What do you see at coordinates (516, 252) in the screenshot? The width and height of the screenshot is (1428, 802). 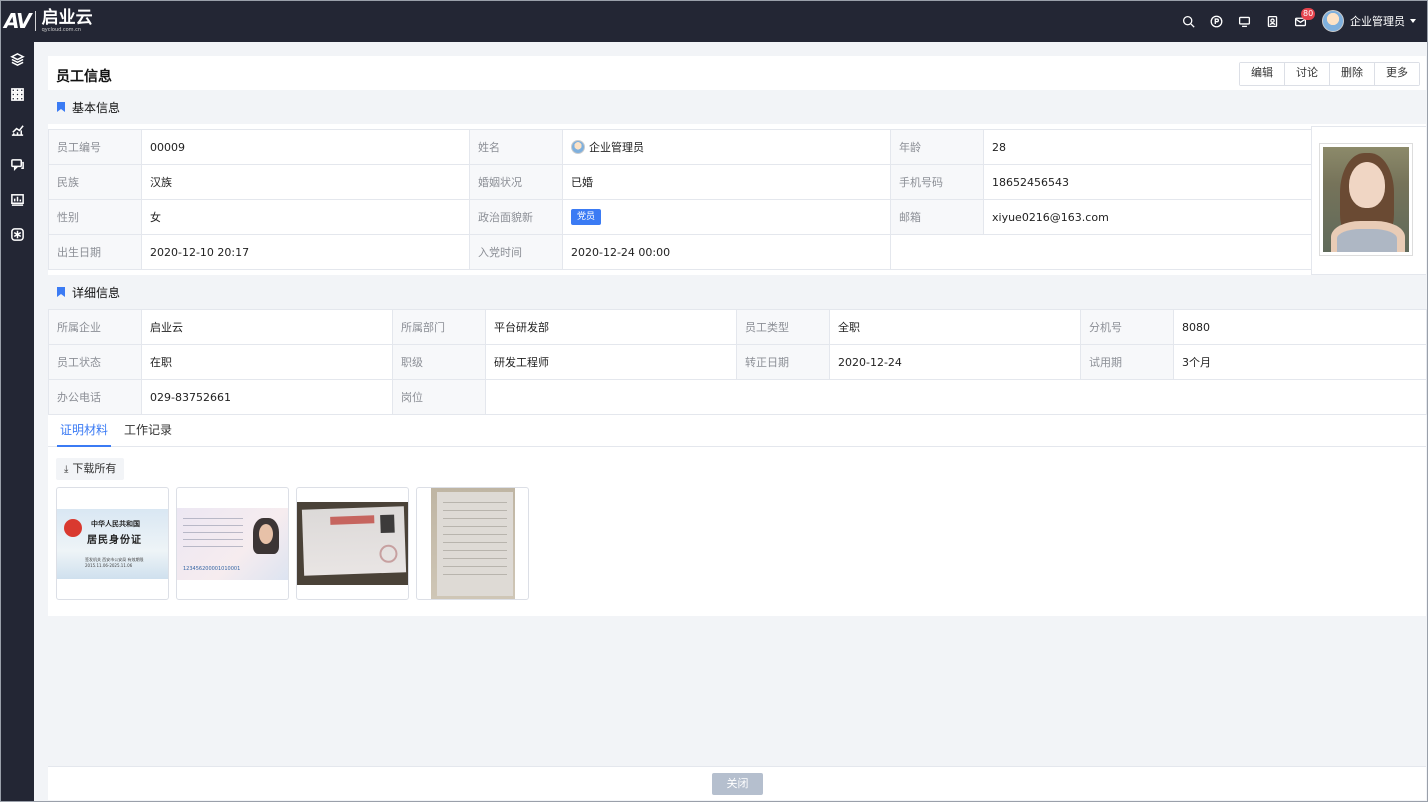 I see `field-label: 入党时间` at bounding box center [516, 252].